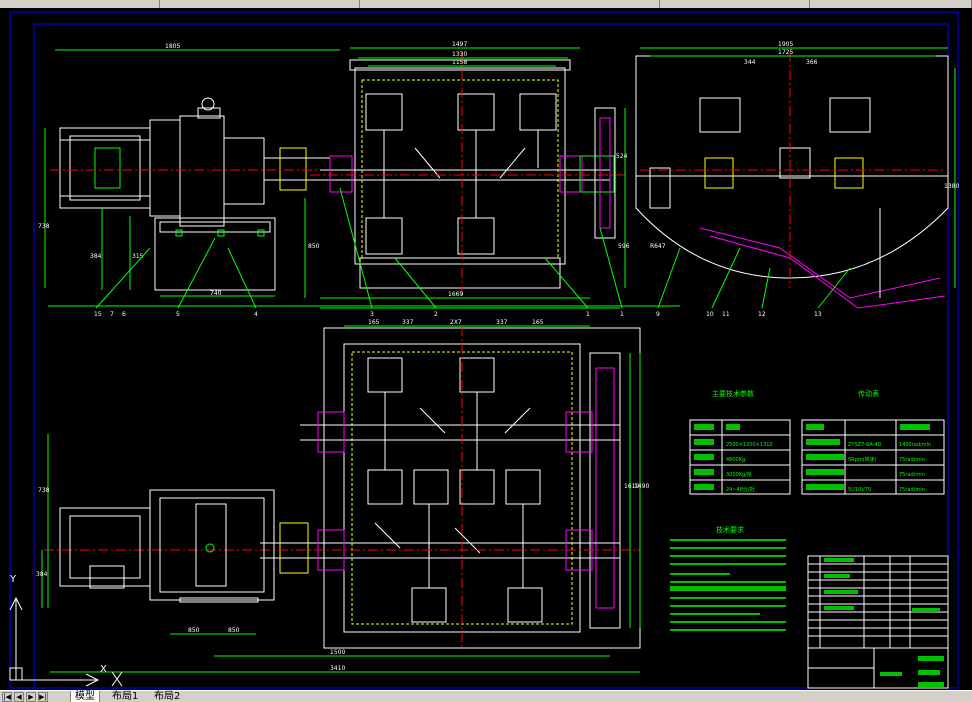 This screenshot has height=702, width=972. I want to click on balloon-label: 4, so click(256, 314).